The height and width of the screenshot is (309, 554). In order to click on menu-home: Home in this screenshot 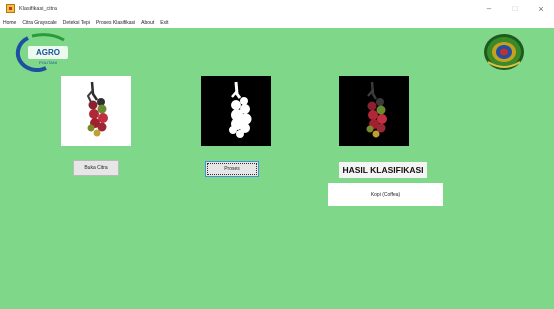, I will do `click(9, 23)`.